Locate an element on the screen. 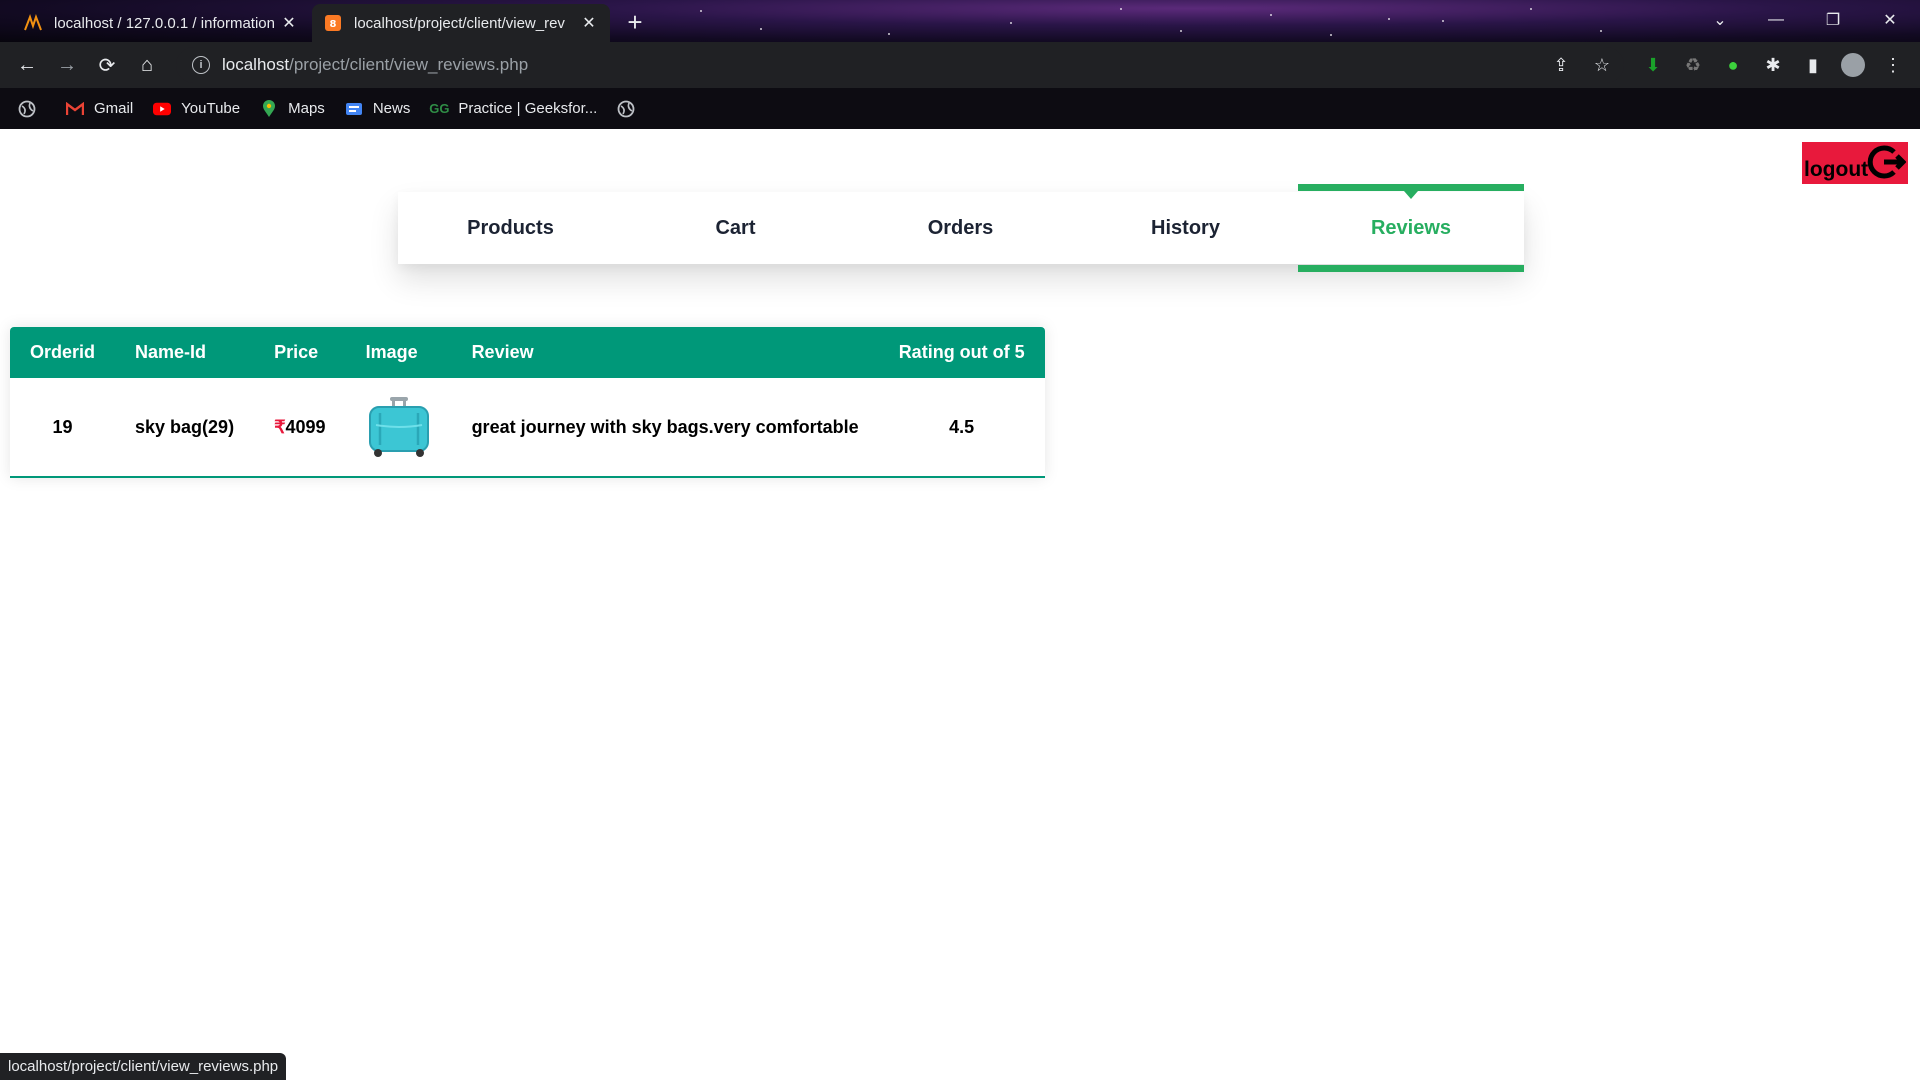  maps-icon is located at coordinates (269, 108).